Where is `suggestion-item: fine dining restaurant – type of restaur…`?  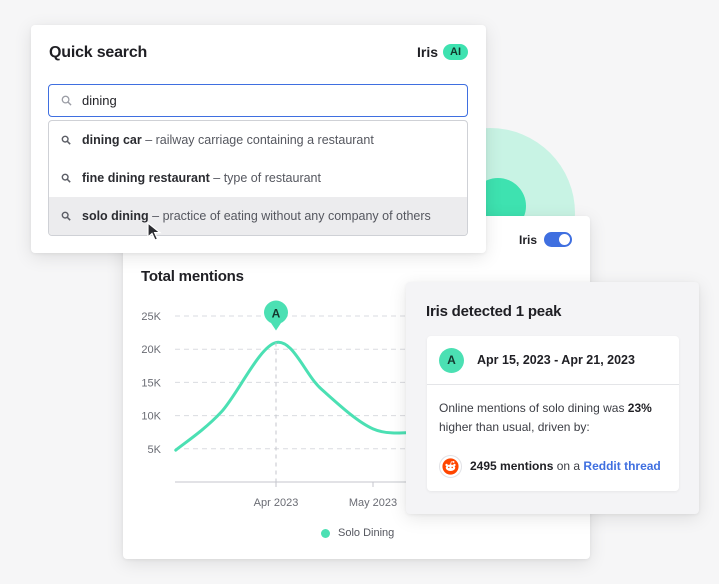 suggestion-item: fine dining restaurant – type of restaur… is located at coordinates (258, 178).